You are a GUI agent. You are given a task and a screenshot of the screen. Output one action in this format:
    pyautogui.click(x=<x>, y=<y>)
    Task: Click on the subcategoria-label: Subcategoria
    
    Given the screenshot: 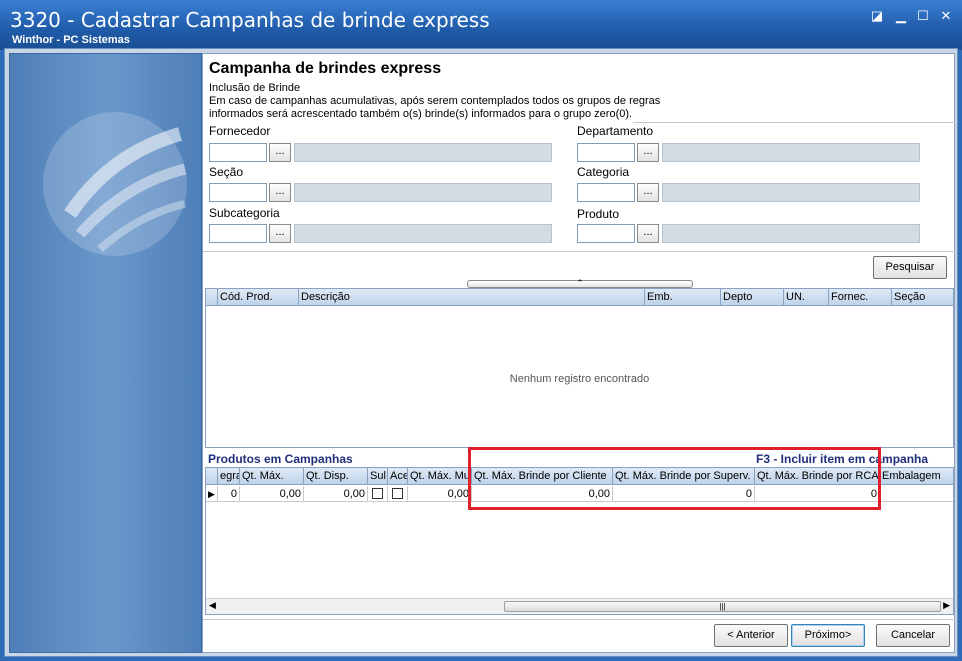 What is the action you would take?
    pyautogui.click(x=244, y=213)
    